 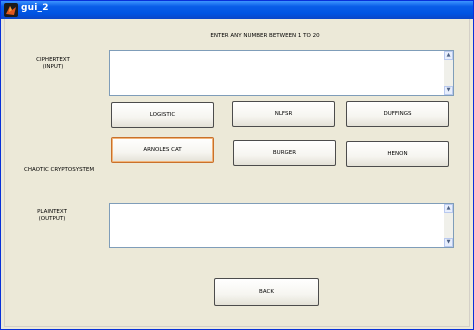 I want to click on plaintext-label-line1: PLAINTEXT, so click(x=52, y=212).